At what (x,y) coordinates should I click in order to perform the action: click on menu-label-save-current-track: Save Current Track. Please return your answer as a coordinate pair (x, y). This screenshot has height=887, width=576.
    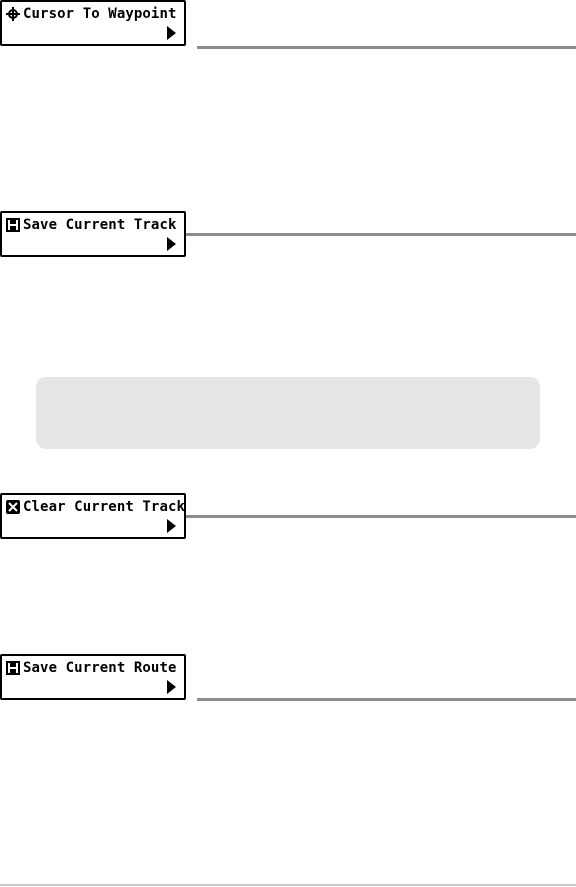
    Looking at the image, I should click on (100, 225).